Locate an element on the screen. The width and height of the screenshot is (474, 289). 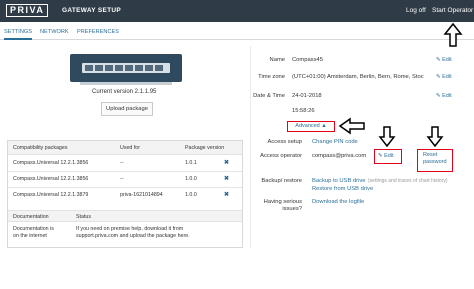
left-arrow-icon is located at coordinates (351, 126).